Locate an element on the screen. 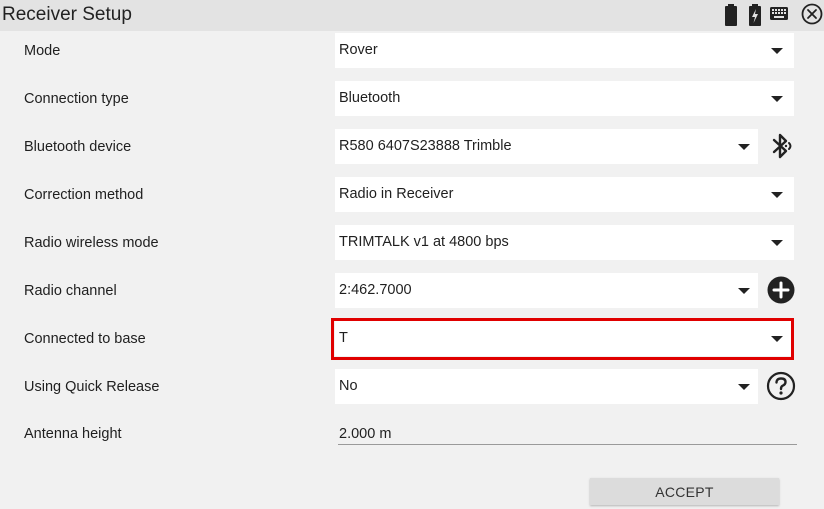 The width and height of the screenshot is (824, 509). correction-method-dropdown: Radio in Receiver is located at coordinates (564, 194).